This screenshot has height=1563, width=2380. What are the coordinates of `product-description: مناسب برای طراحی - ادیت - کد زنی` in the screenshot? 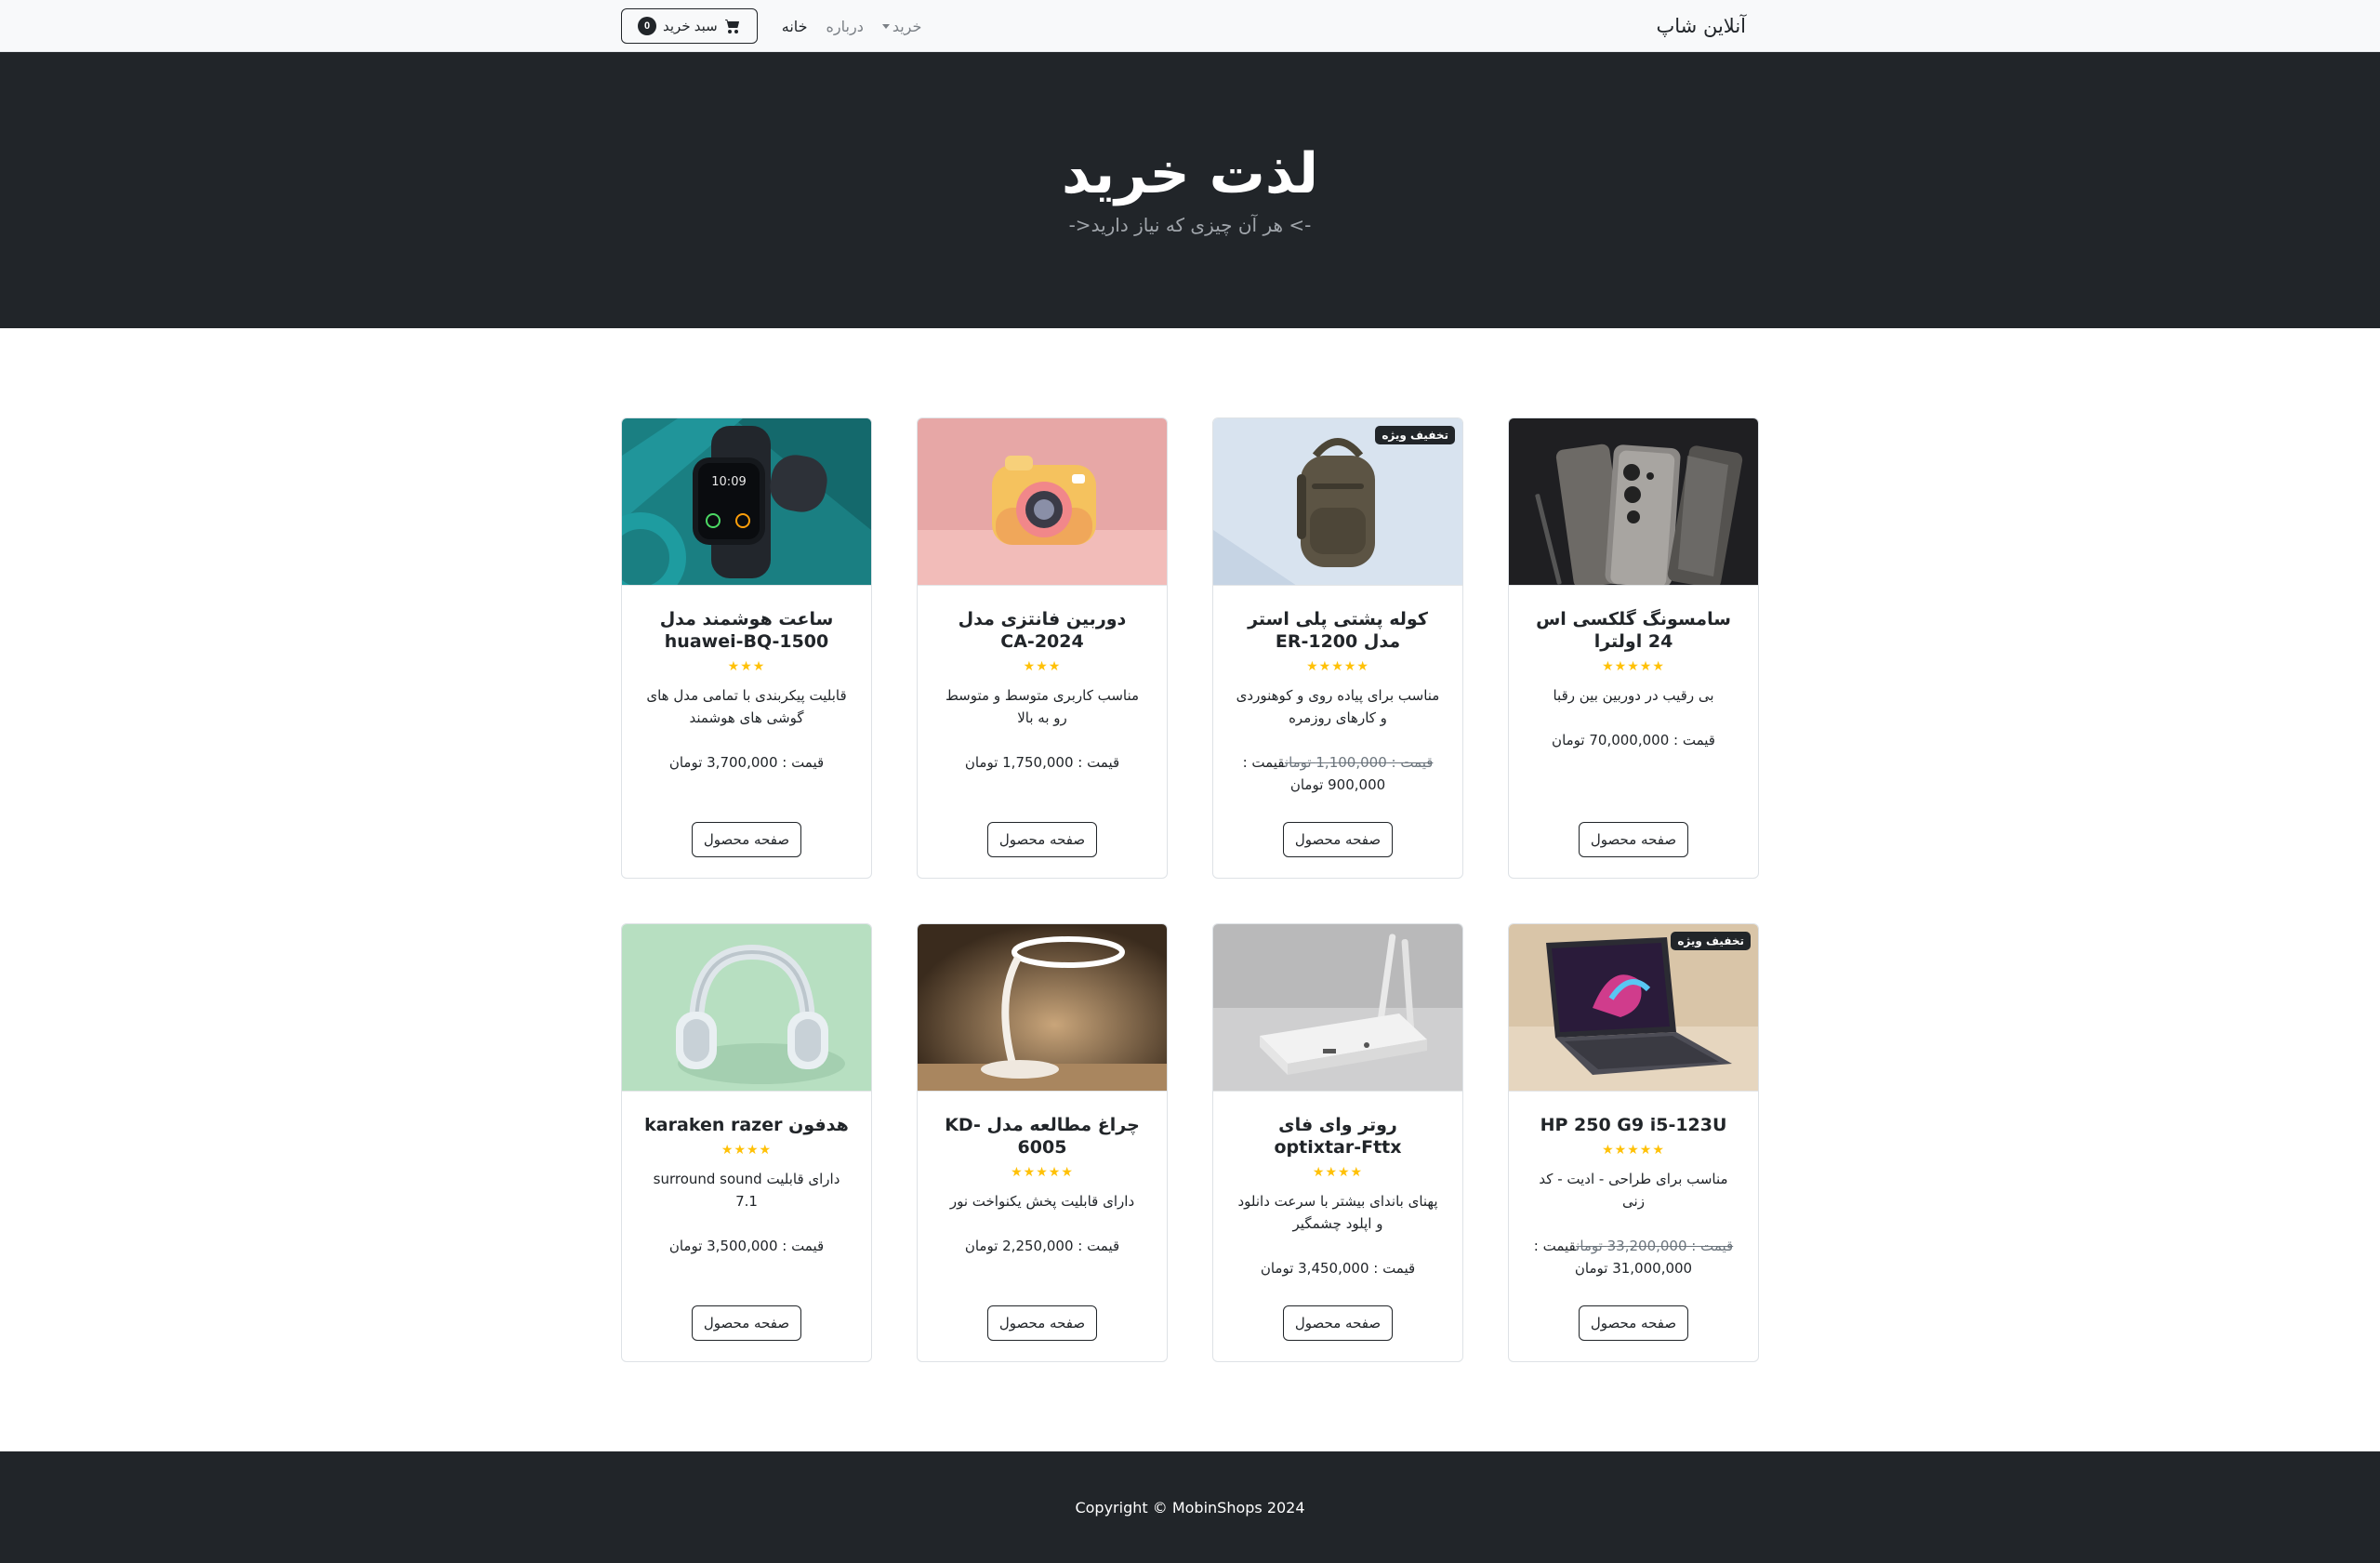 It's located at (1633, 1191).